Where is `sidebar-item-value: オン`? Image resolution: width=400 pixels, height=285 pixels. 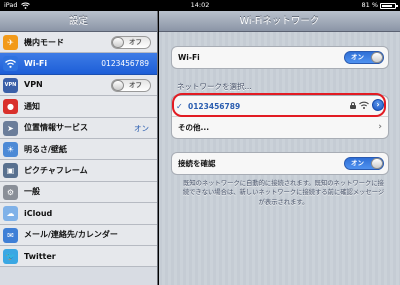
sidebar-item-value: オン is located at coordinates (141, 128).